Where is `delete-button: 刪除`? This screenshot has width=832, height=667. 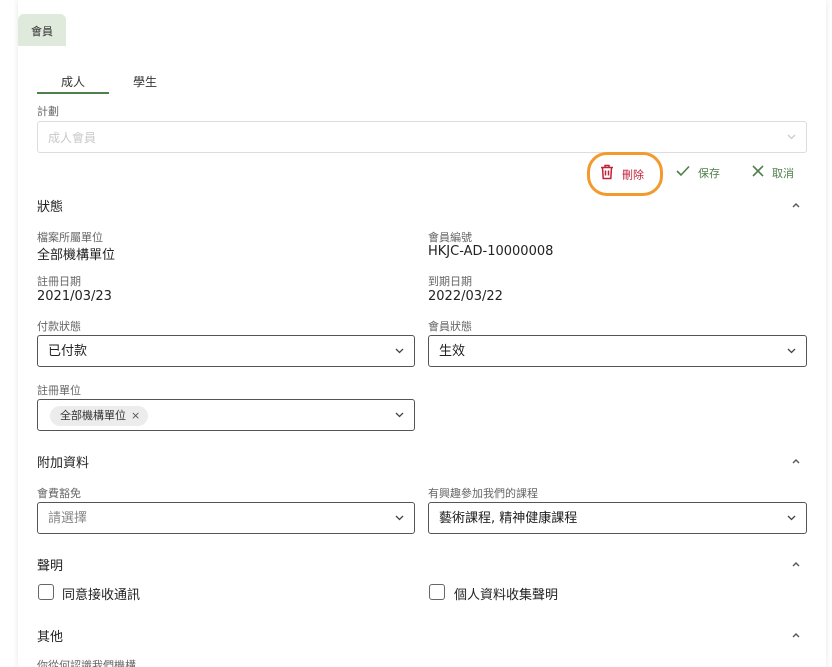
delete-button: 刪除 is located at coordinates (622, 174).